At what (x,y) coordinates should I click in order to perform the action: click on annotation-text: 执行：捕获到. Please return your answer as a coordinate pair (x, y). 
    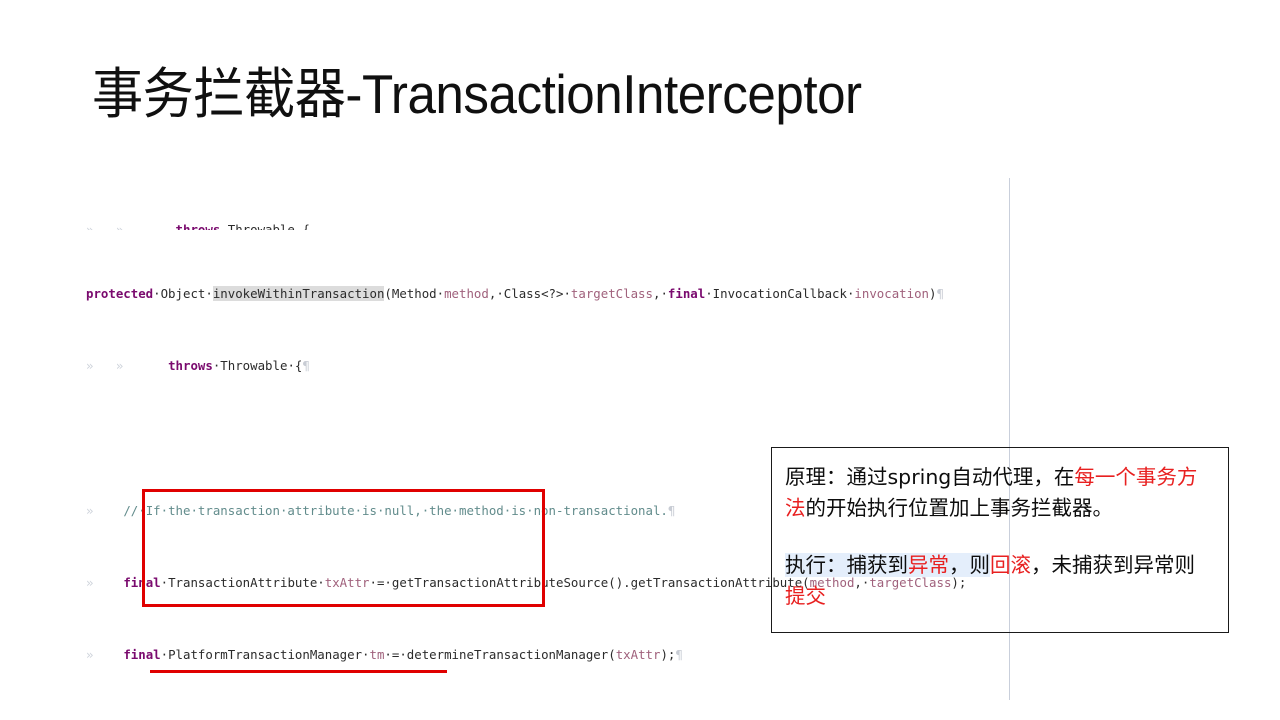
    Looking at the image, I should click on (846, 565).